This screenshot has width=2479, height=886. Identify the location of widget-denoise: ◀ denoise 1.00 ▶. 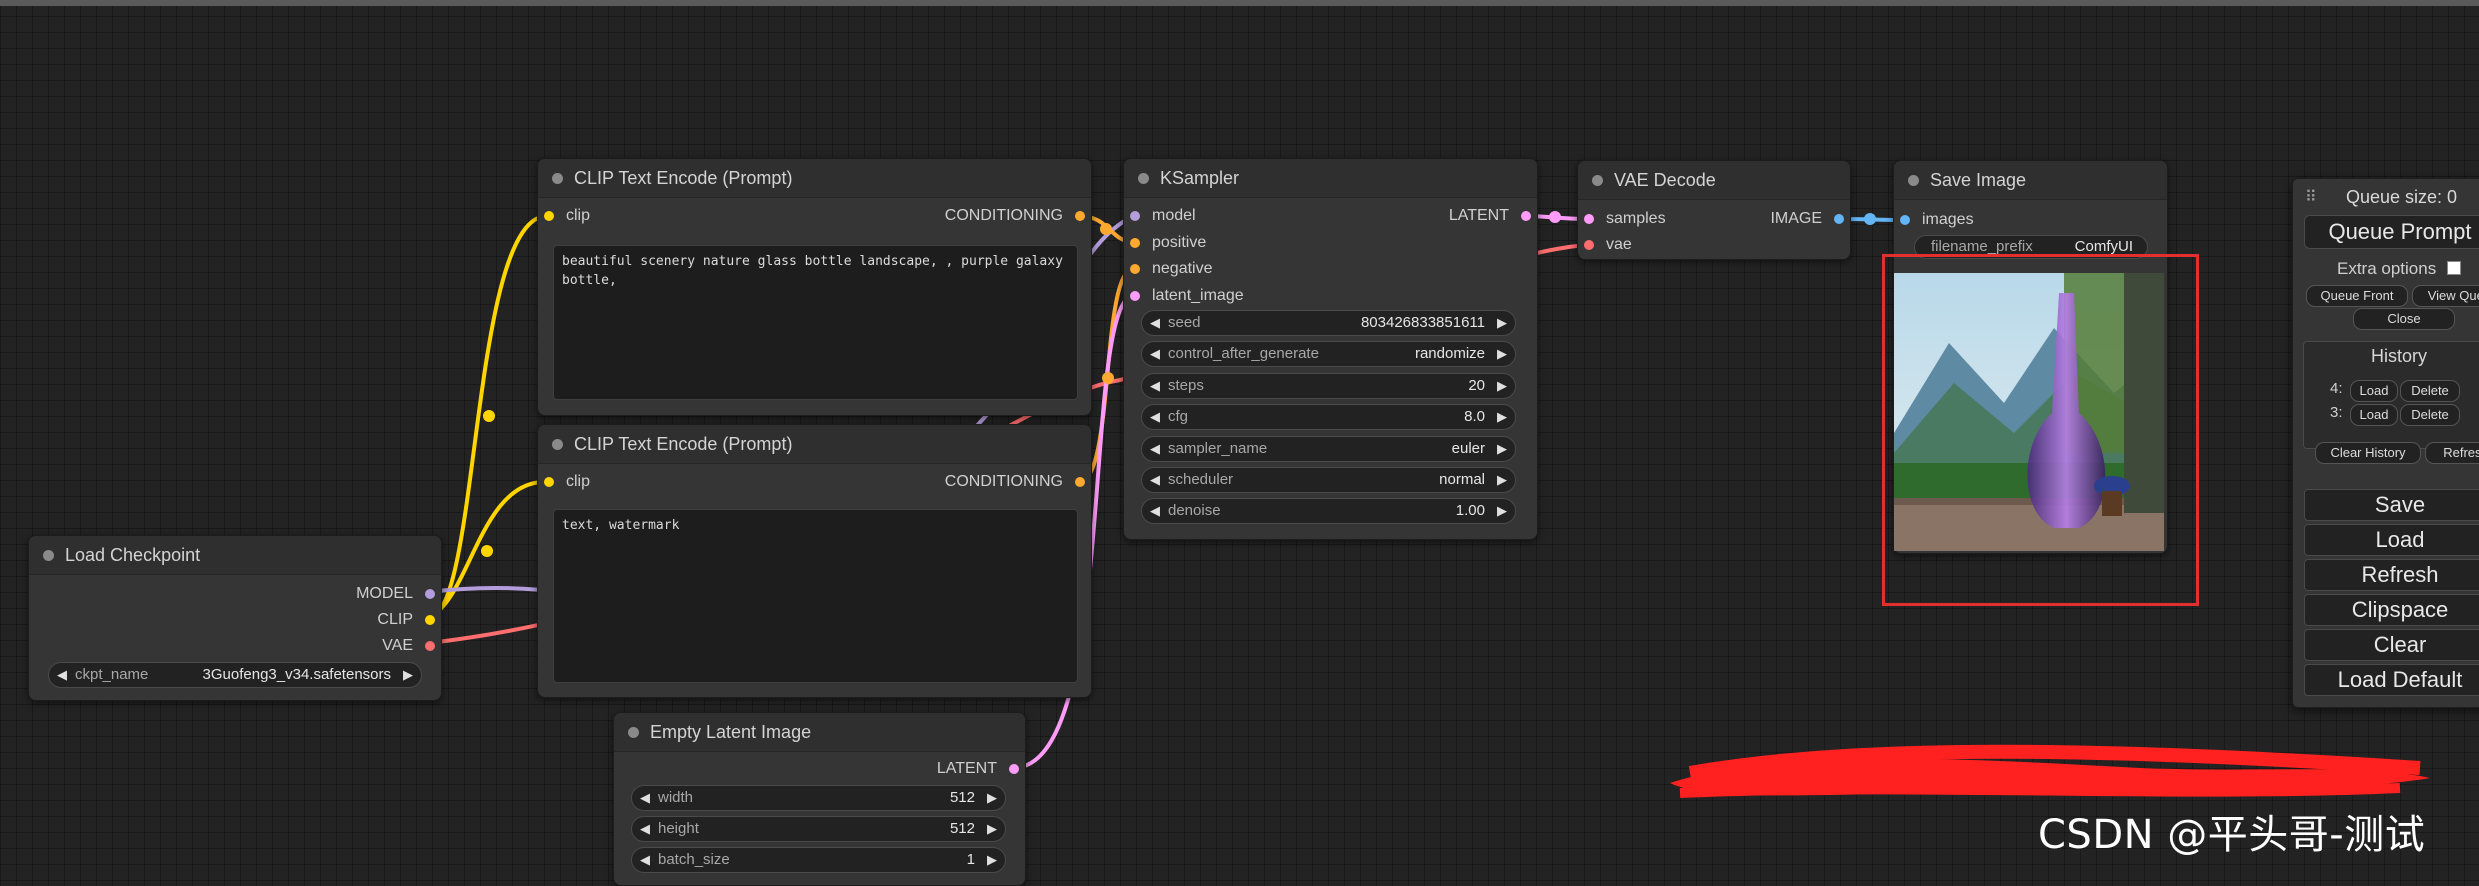
(1328, 511).